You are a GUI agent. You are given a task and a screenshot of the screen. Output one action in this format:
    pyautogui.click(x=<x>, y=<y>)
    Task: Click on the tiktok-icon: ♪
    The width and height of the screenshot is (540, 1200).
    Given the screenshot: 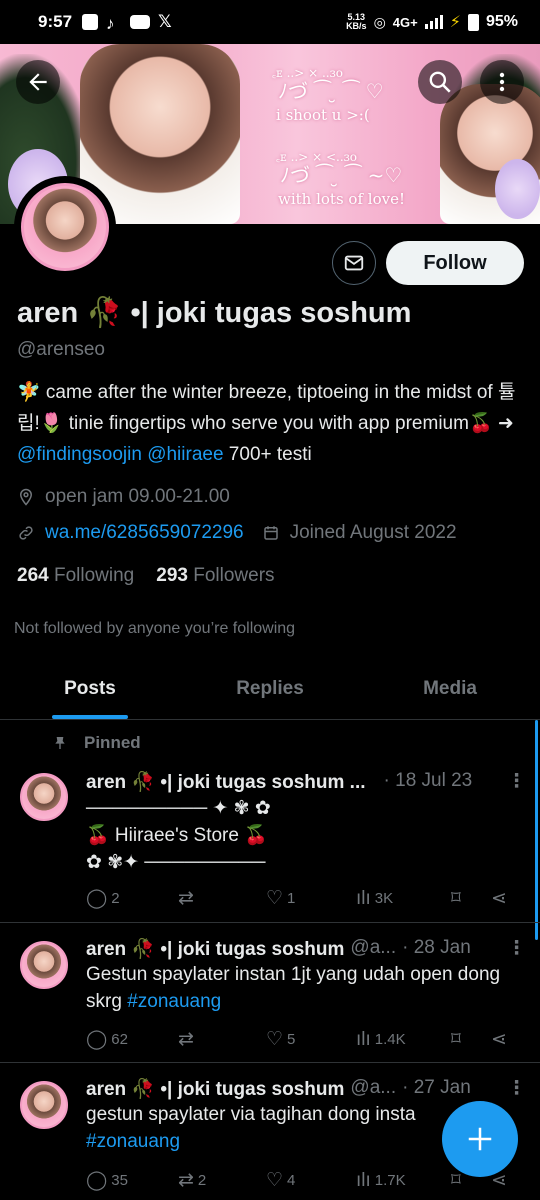 What is the action you would take?
    pyautogui.click(x=110, y=23)
    